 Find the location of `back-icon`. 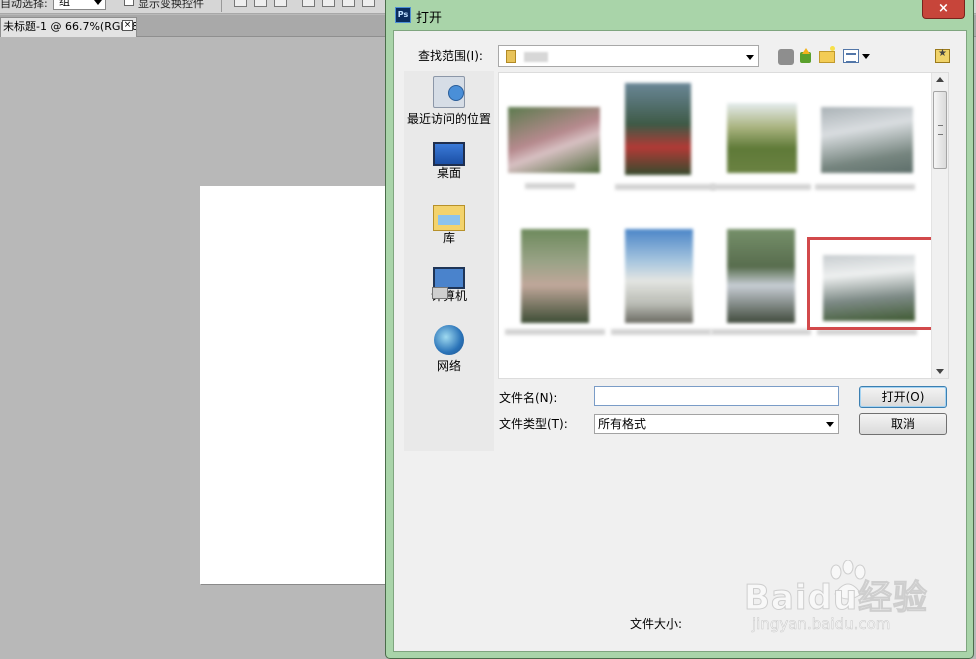

back-icon is located at coordinates (786, 57).